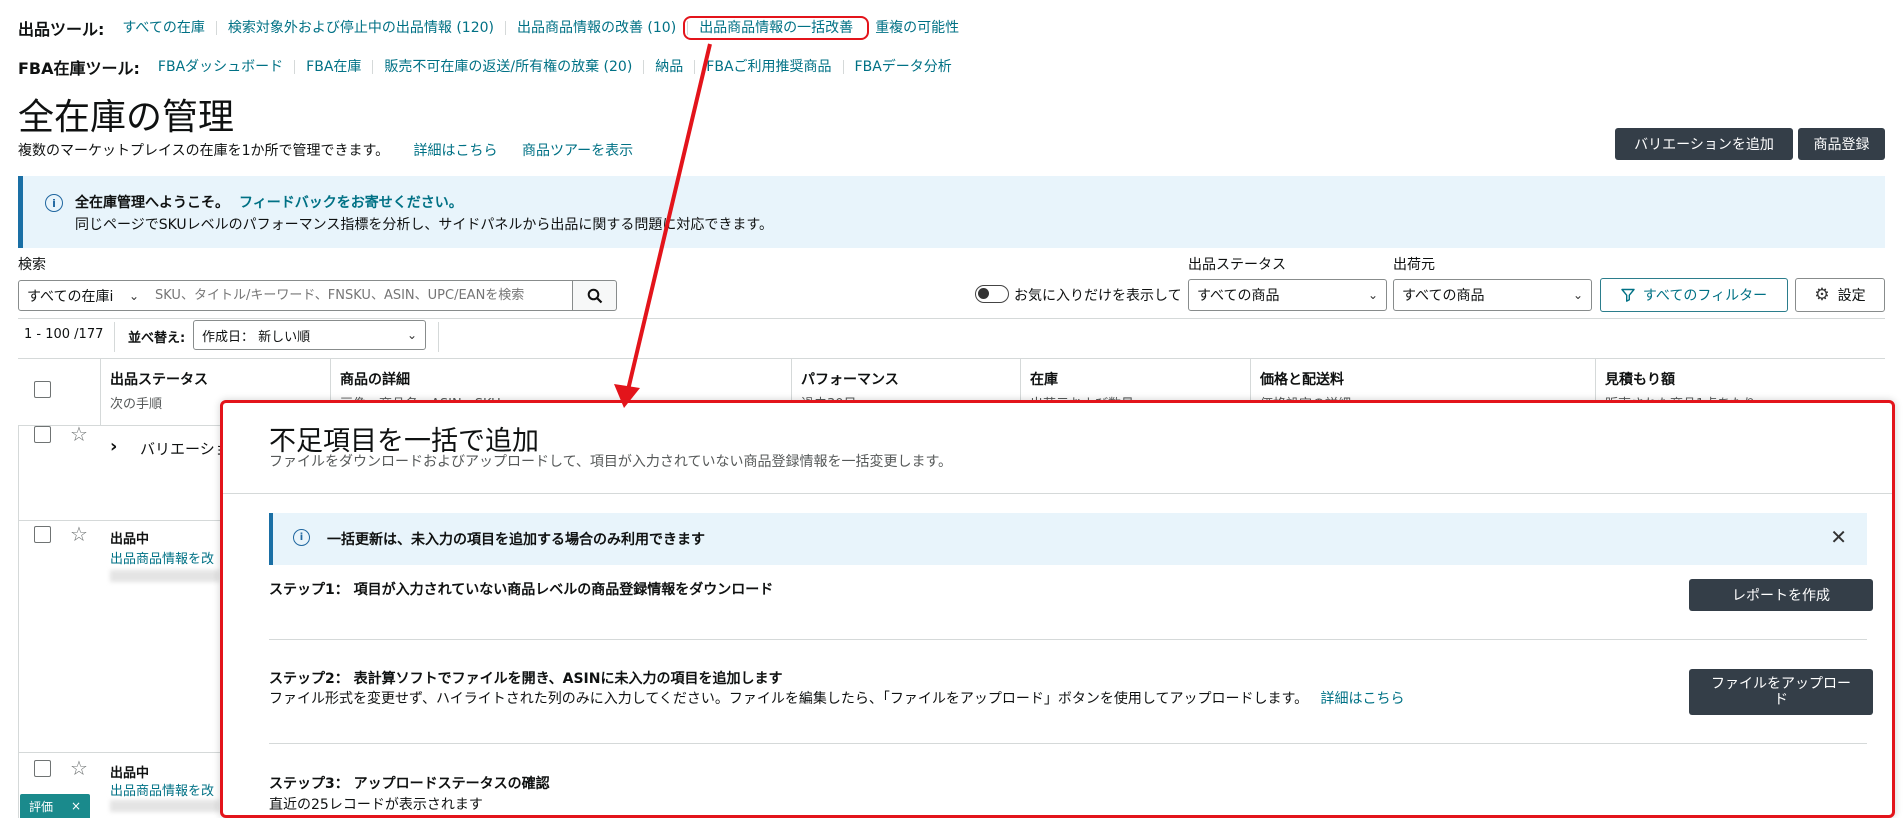  Describe the element at coordinates (1704, 144) in the screenshot. I see `add-variation-button: バリエーションを追加` at that location.